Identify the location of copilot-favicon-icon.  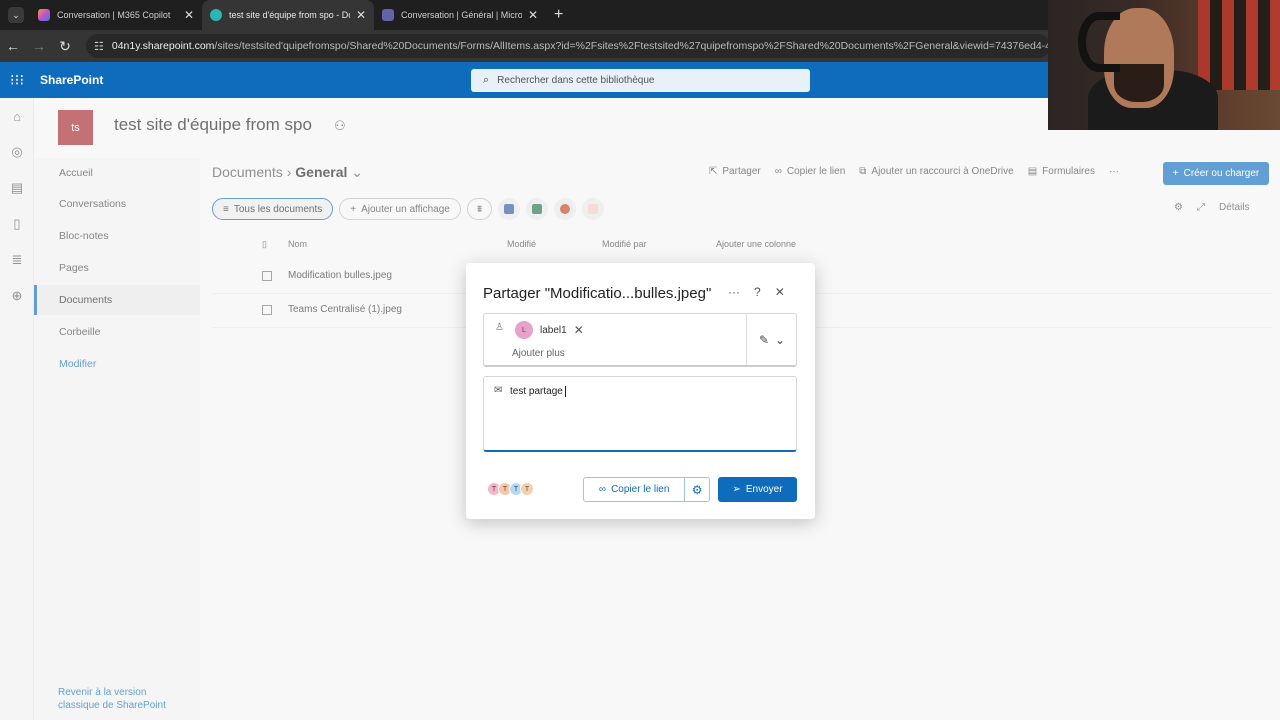
(44, 15).